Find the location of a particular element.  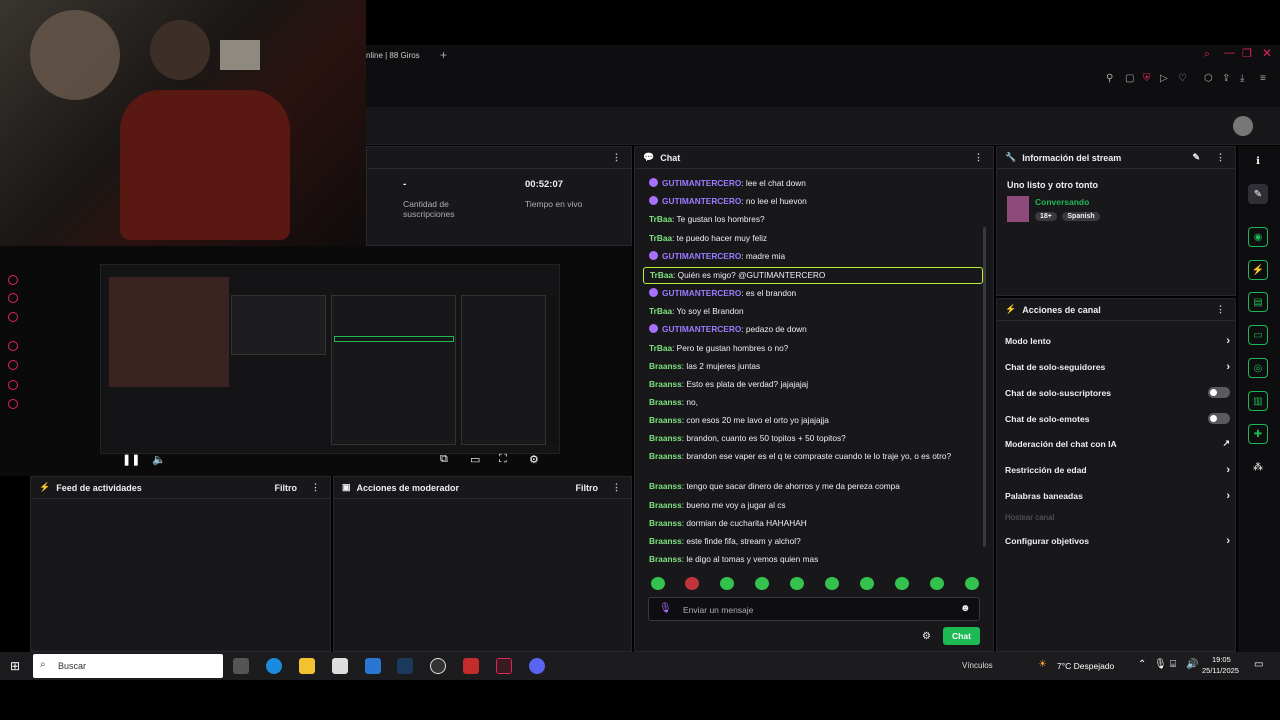

notification-icon: ▭ is located at coordinates (1258, 664).